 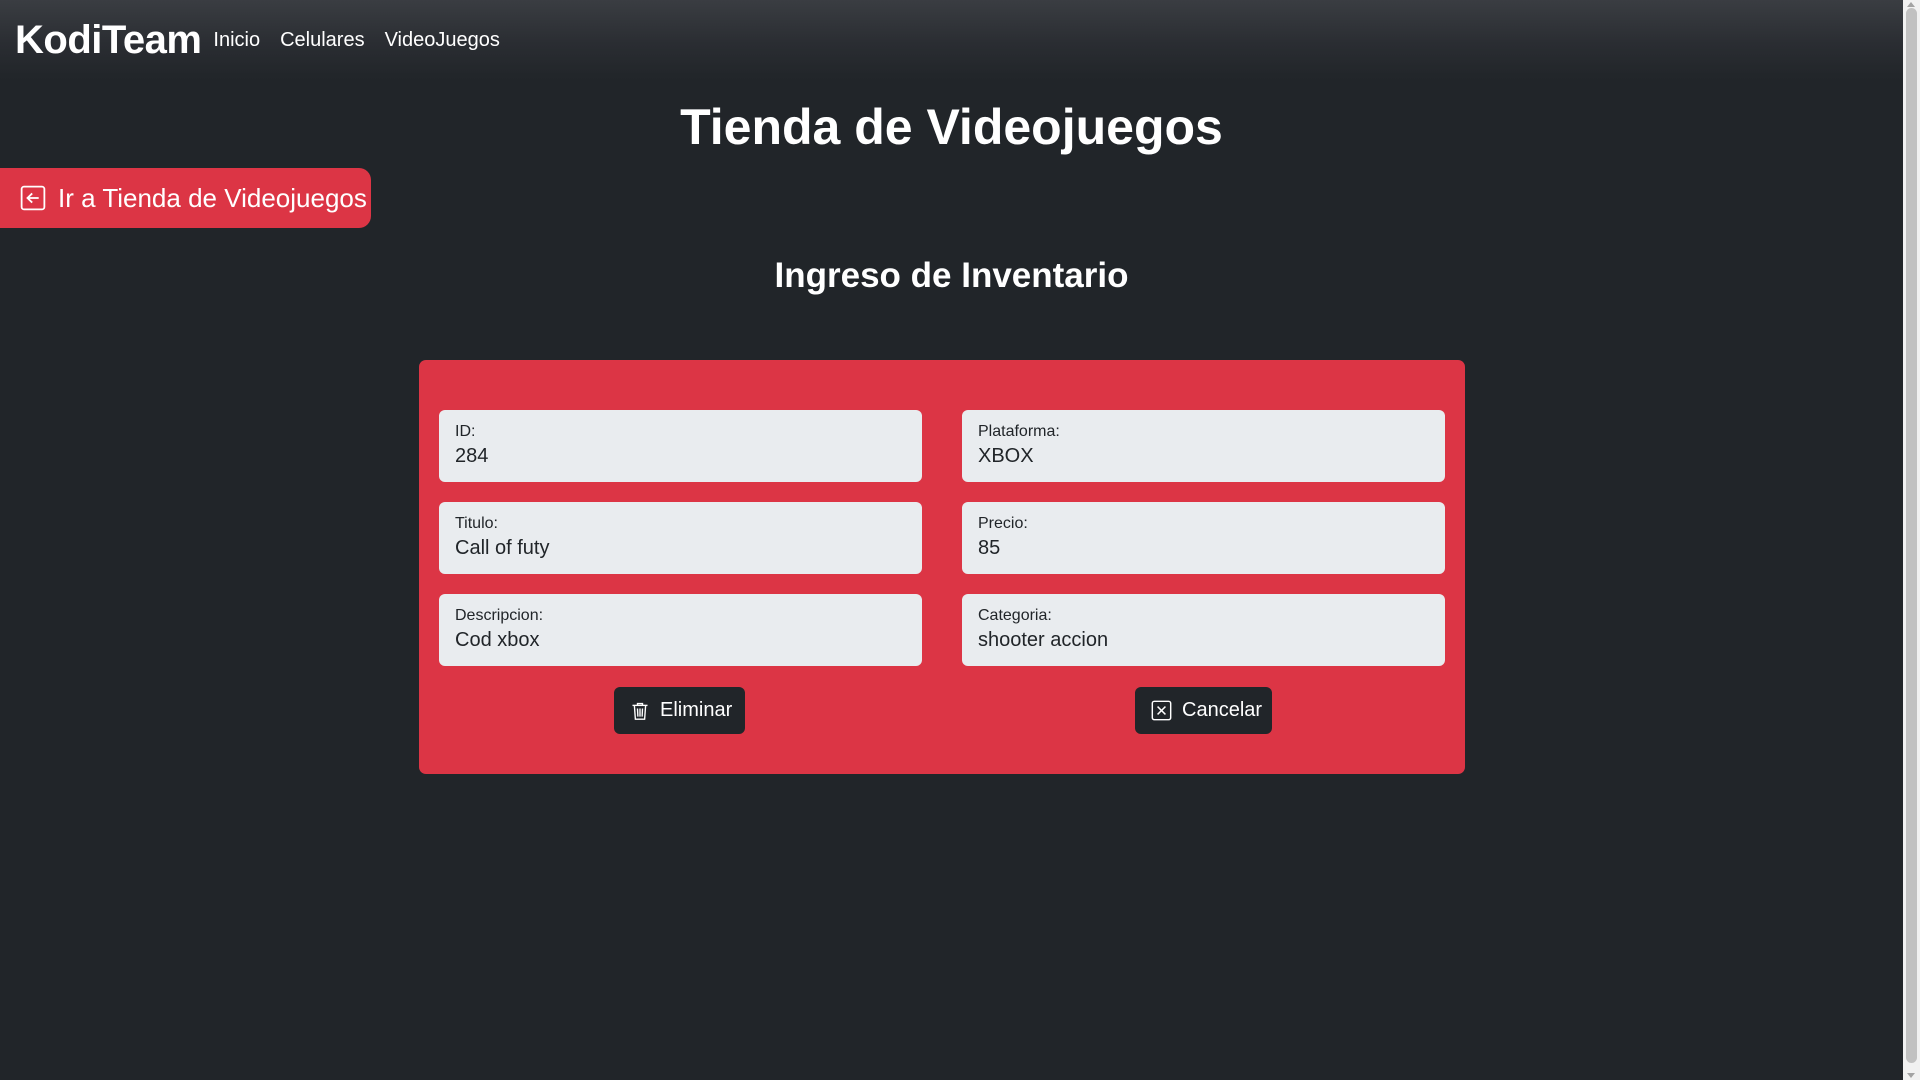 I want to click on precio-field-label: Precio:, so click(x=1003, y=523).